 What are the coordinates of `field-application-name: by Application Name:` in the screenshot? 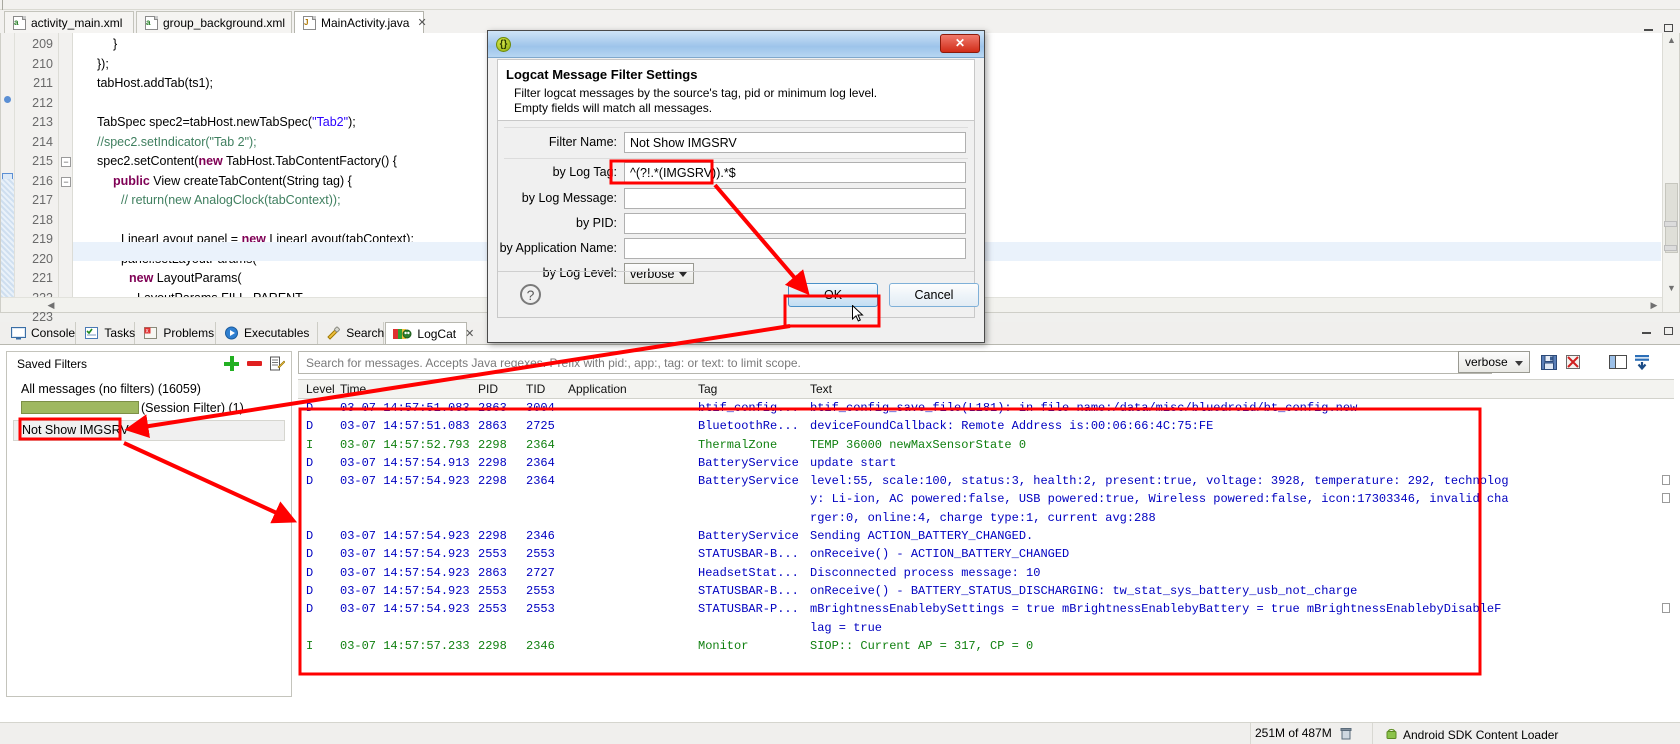 It's located at (736, 249).